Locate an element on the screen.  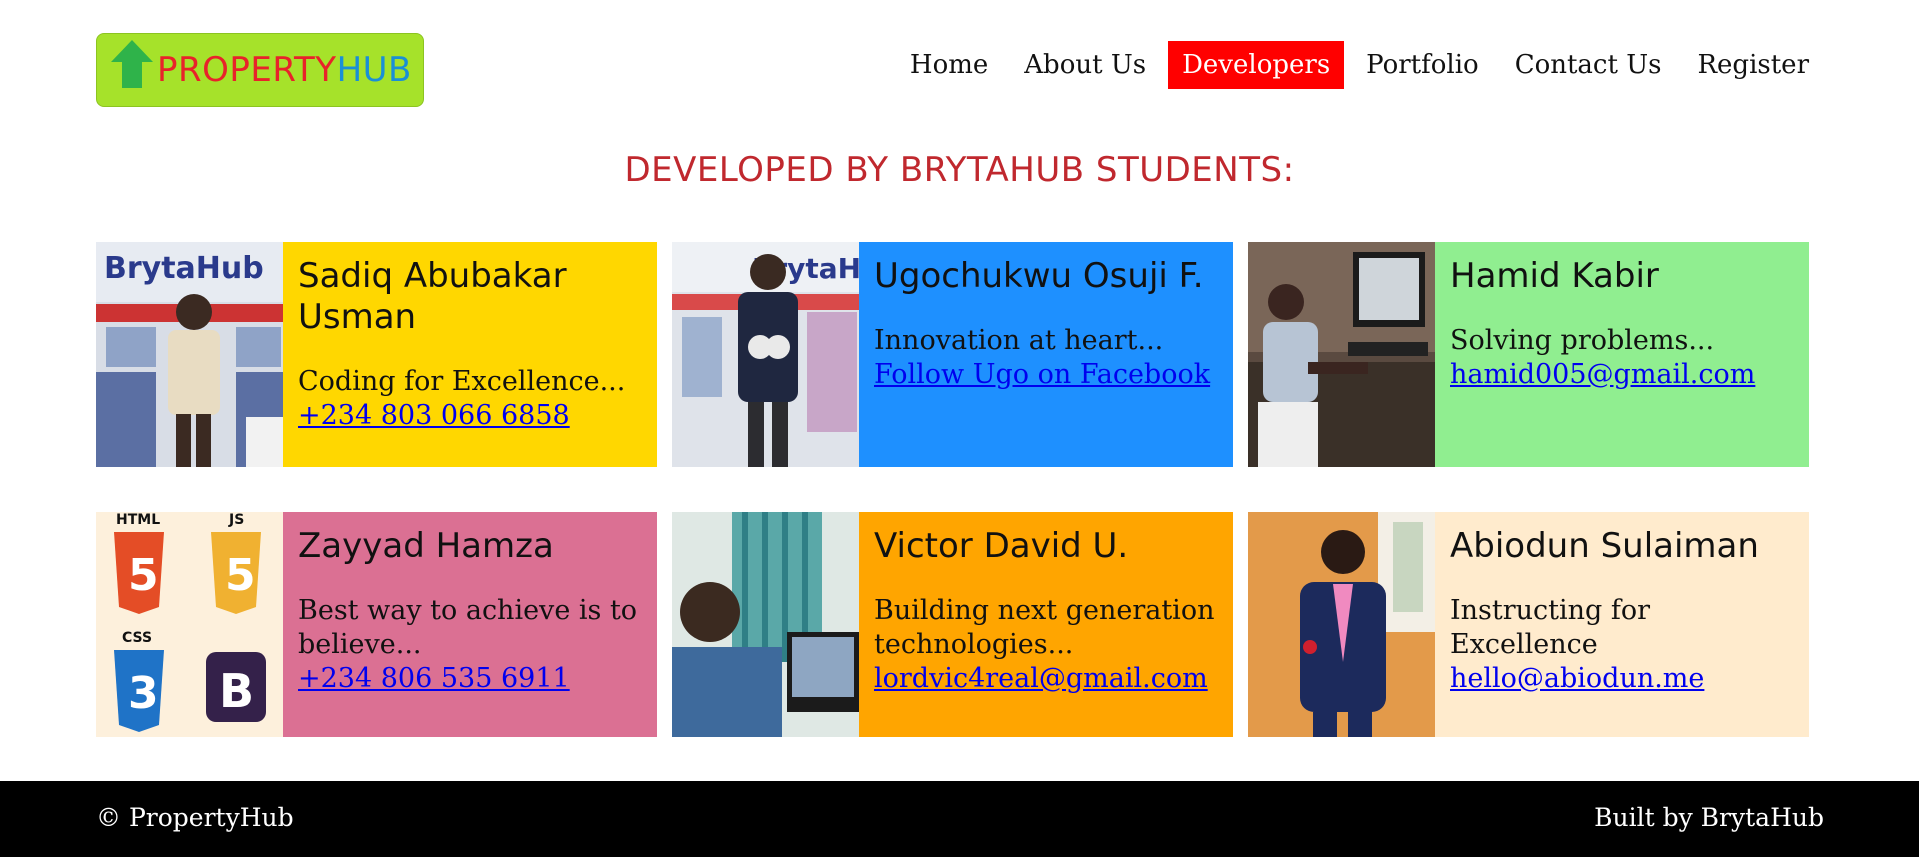
developer-tagline: Instructing for Excellence is located at coordinates (1550, 627).